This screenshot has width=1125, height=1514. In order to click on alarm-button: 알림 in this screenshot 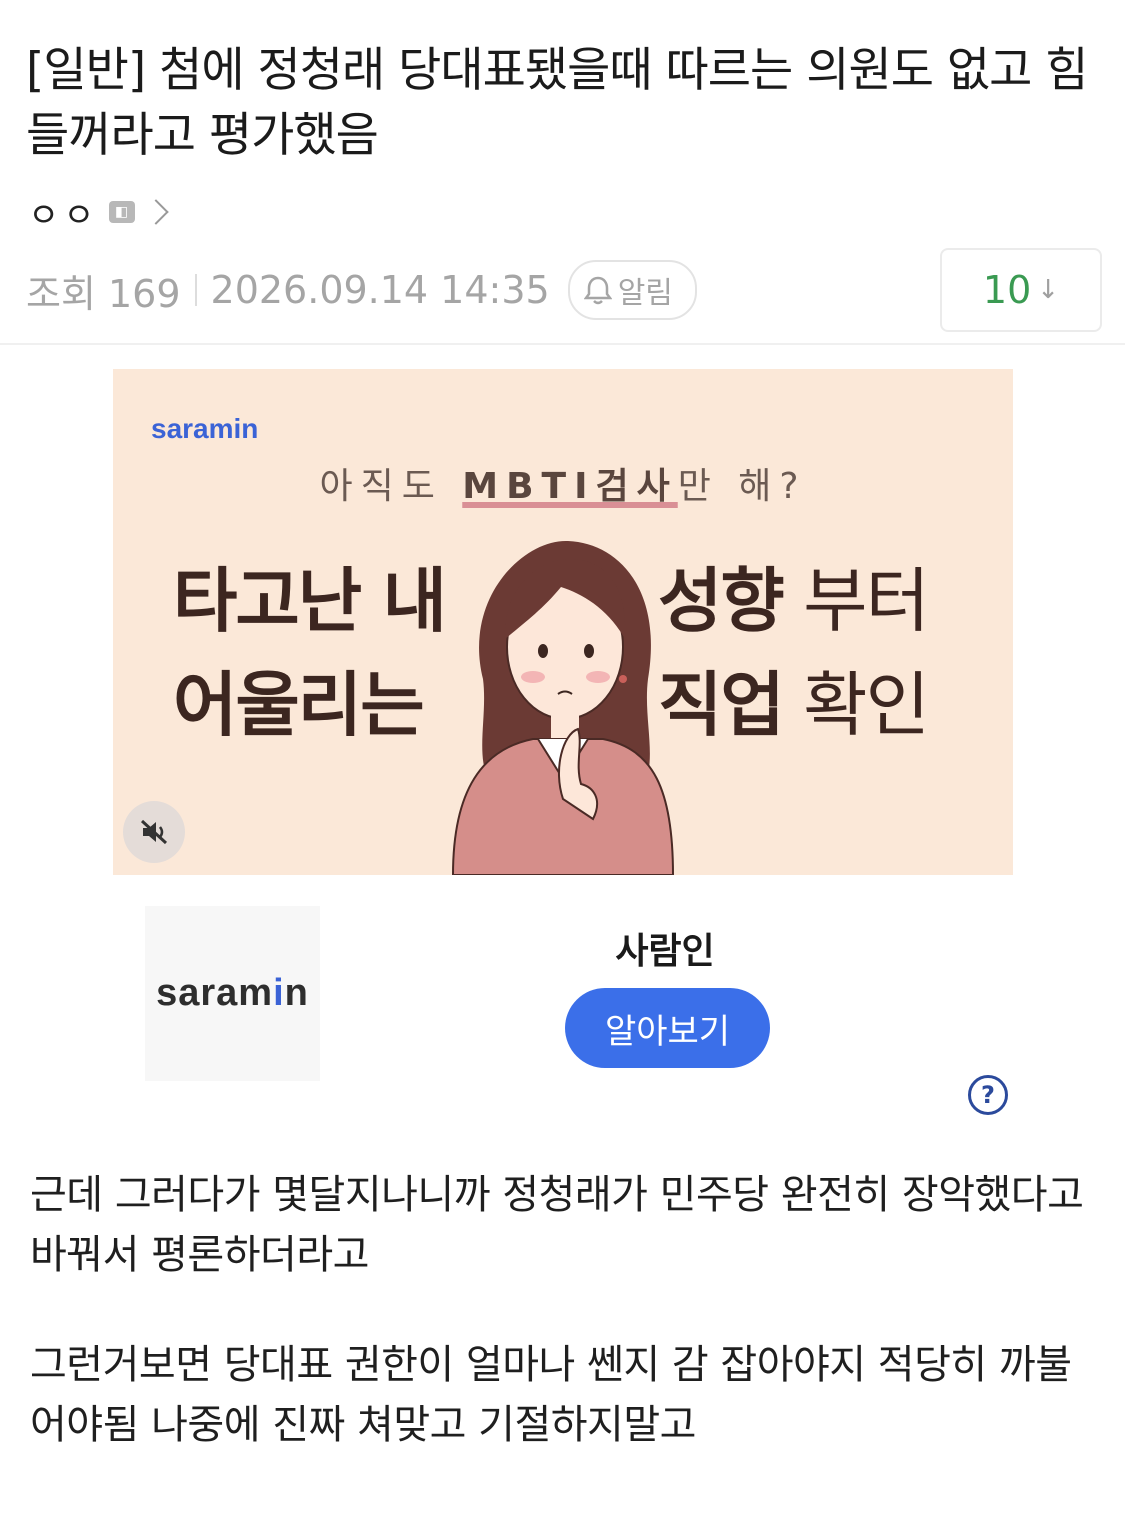, I will do `click(632, 290)`.